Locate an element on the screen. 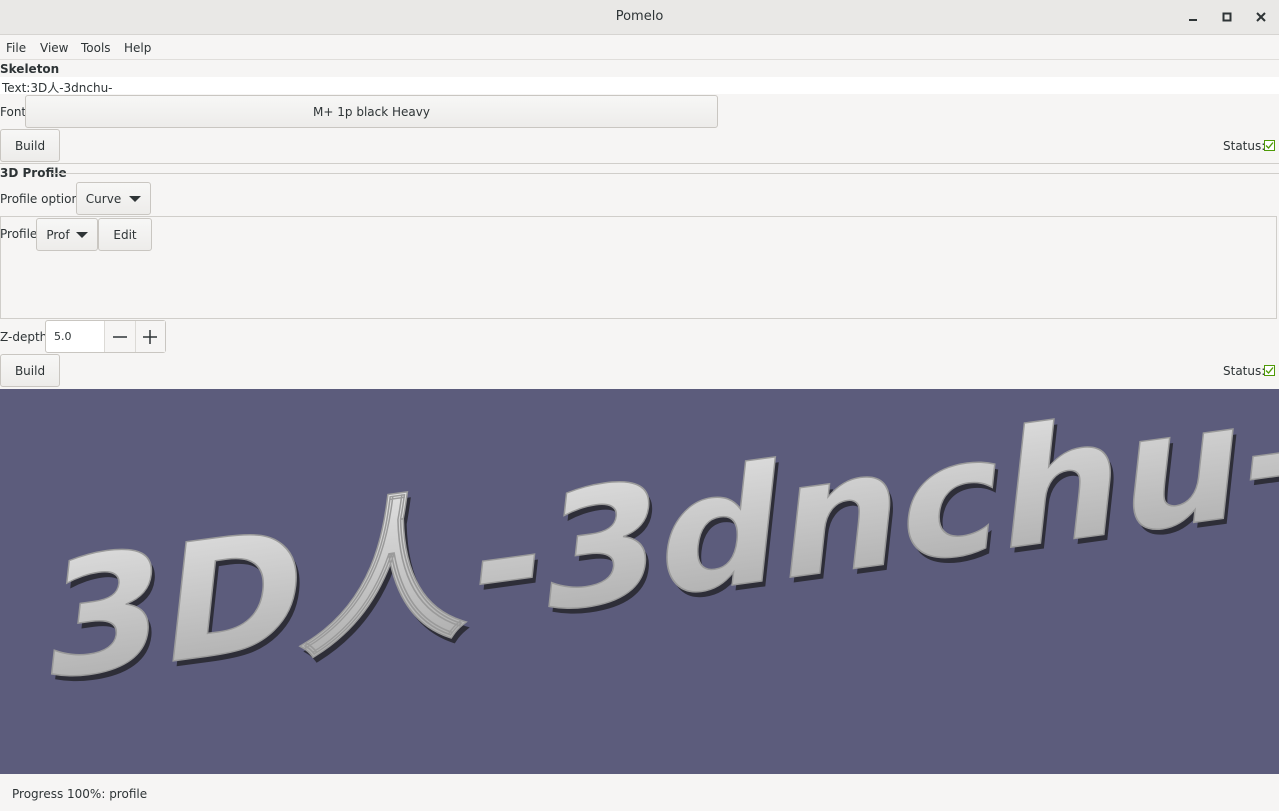 Image resolution: width=1279 pixels, height=811 pixels. menu-help: Help is located at coordinates (137, 48).